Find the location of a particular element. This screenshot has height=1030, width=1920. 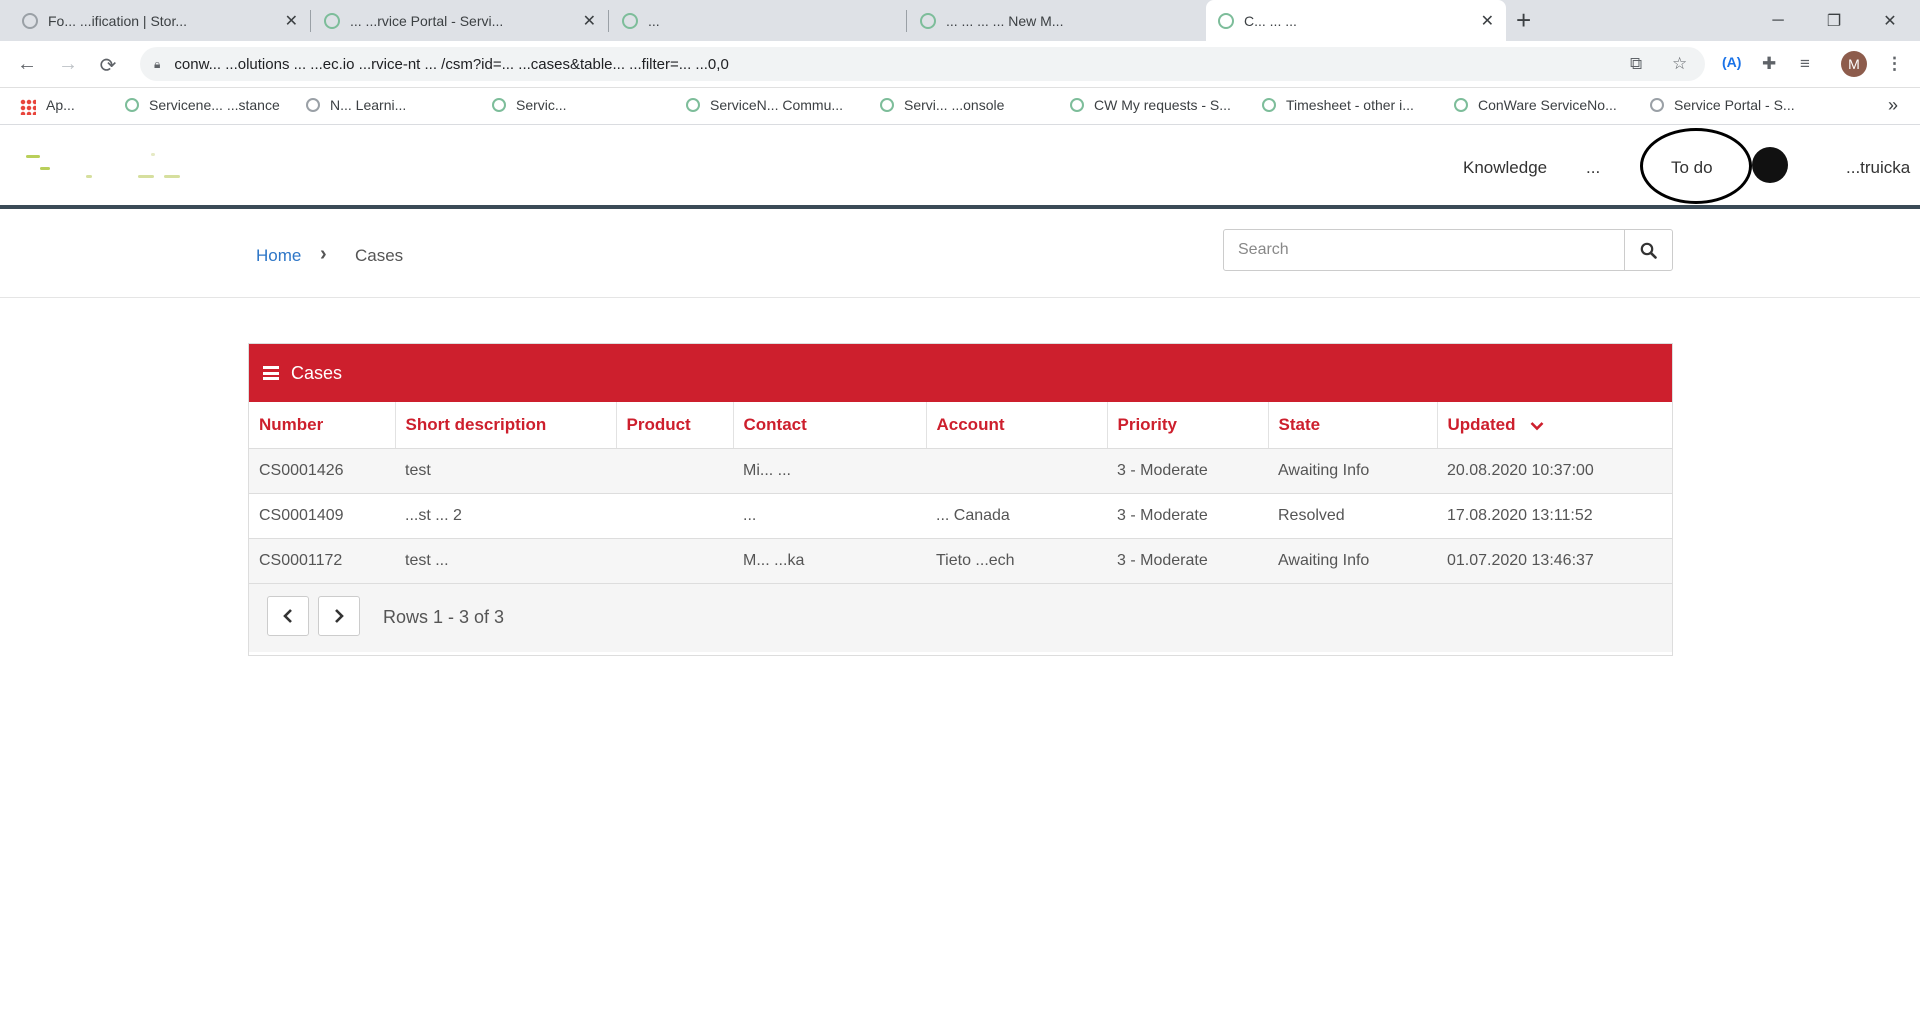

translate-icon: ⧉ is located at coordinates (1636, 64).